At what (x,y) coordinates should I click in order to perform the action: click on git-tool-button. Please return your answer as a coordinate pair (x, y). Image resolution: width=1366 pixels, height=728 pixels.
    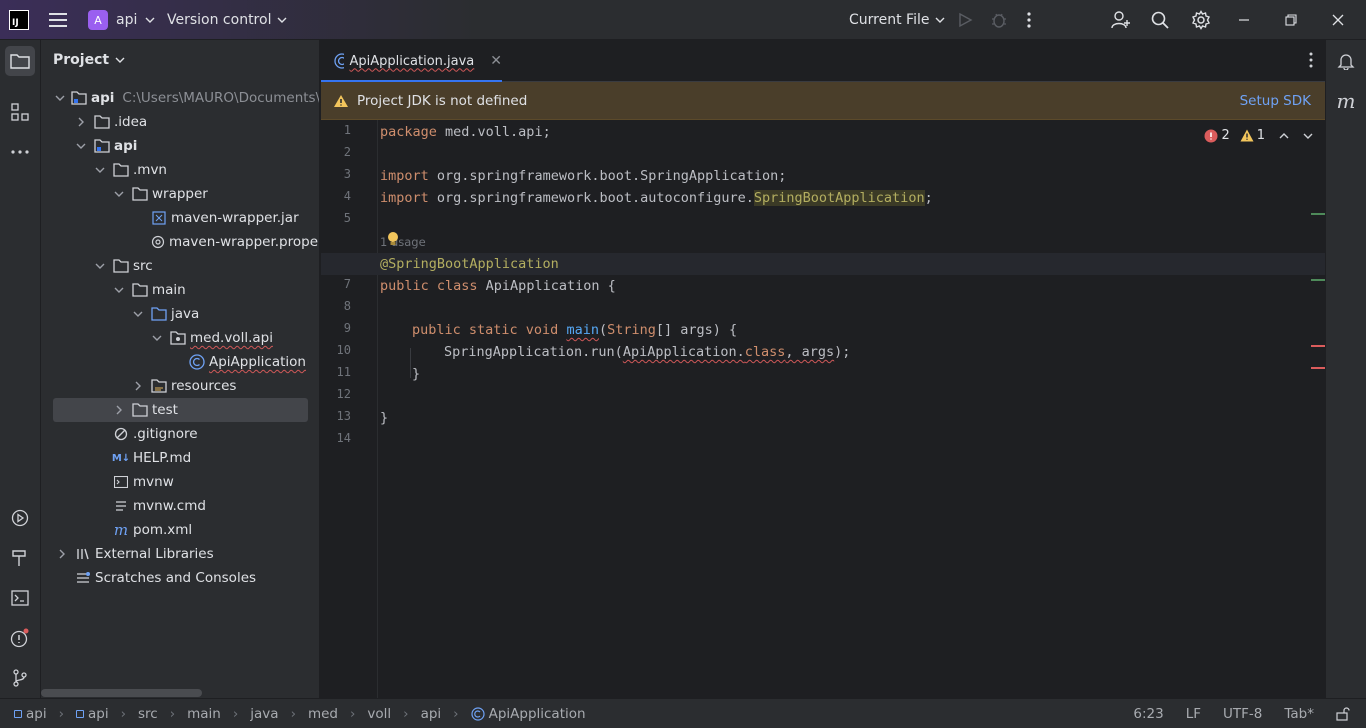
    Looking at the image, I should click on (20, 678).